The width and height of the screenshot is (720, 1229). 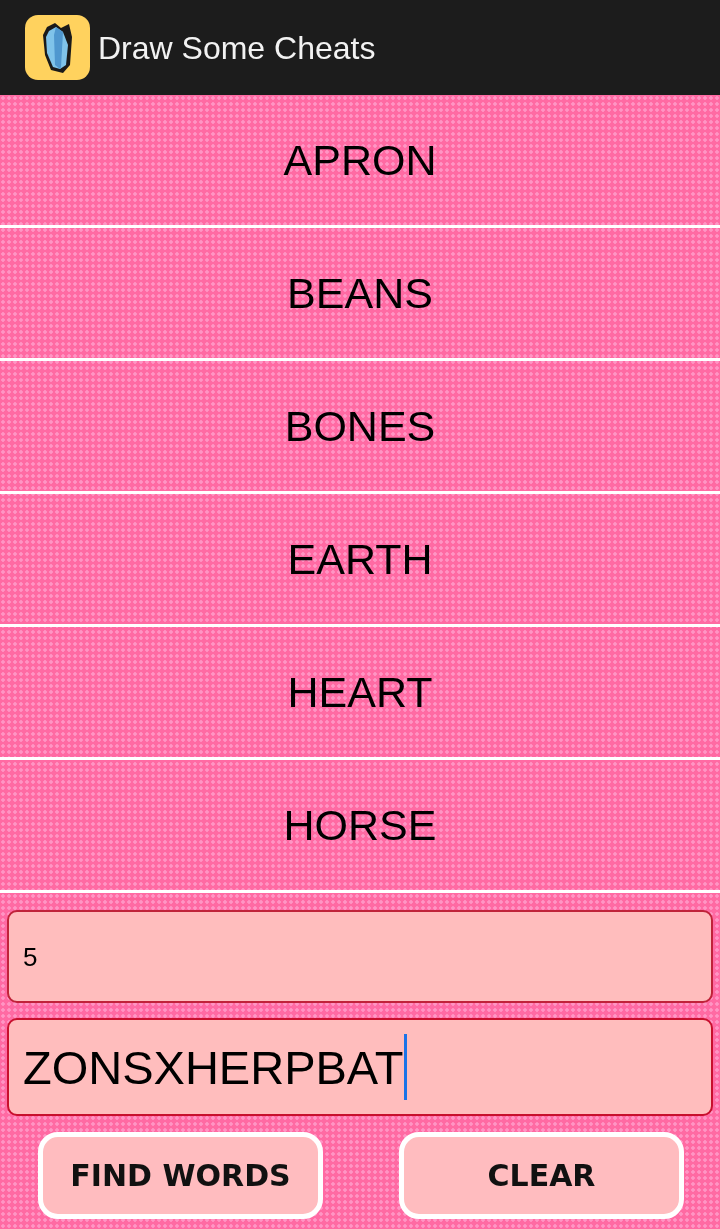 What do you see at coordinates (360, 956) in the screenshot?
I see `input-field: 5` at bounding box center [360, 956].